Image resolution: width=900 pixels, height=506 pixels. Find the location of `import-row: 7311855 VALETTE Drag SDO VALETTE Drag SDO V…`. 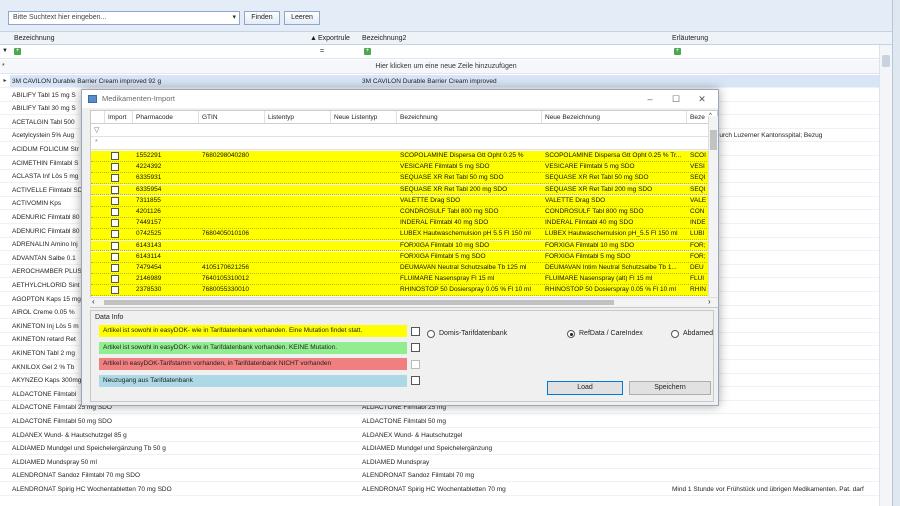

import-row: 7311855 VALETTE Drag SDO VALETTE Drag SDO V… is located at coordinates (404, 201).